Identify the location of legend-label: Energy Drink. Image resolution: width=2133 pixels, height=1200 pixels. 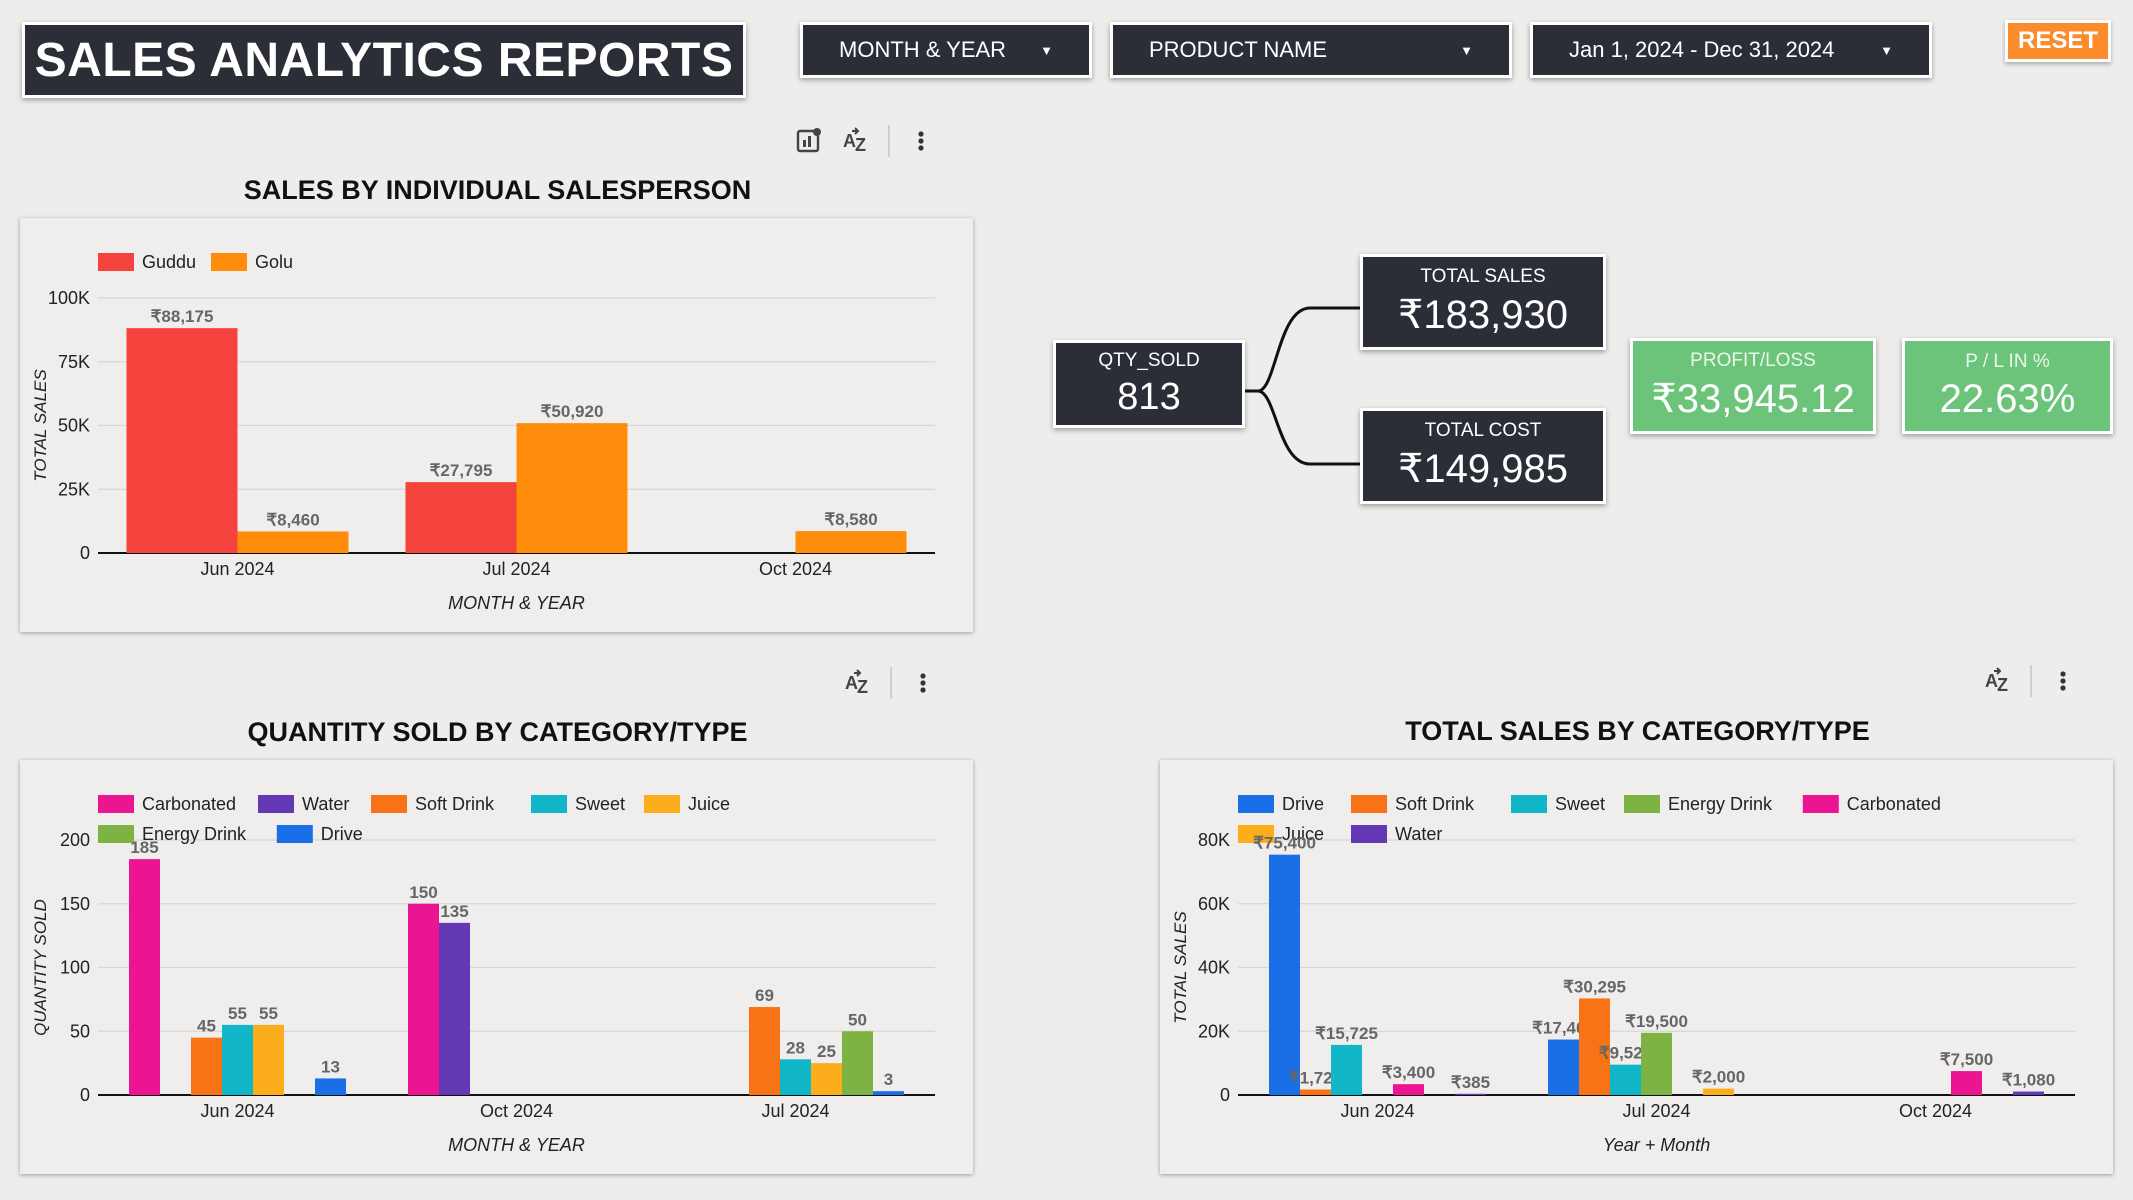
(1720, 804).